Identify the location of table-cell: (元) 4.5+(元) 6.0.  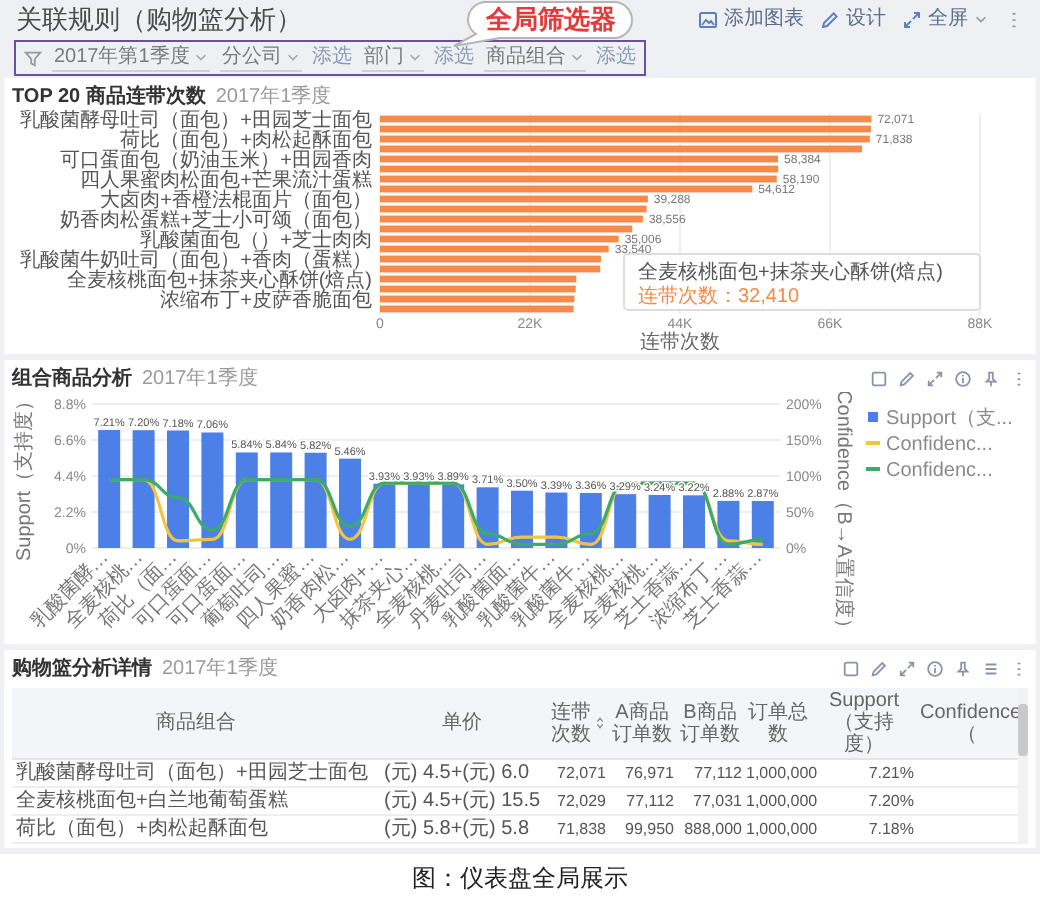
(462, 773).